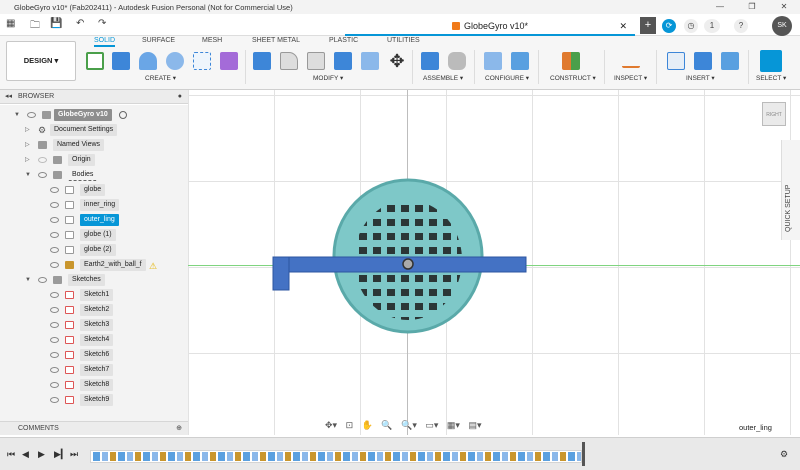 This screenshot has width=800, height=470. What do you see at coordinates (583, 454) in the screenshot?
I see `timeline-marker` at bounding box center [583, 454].